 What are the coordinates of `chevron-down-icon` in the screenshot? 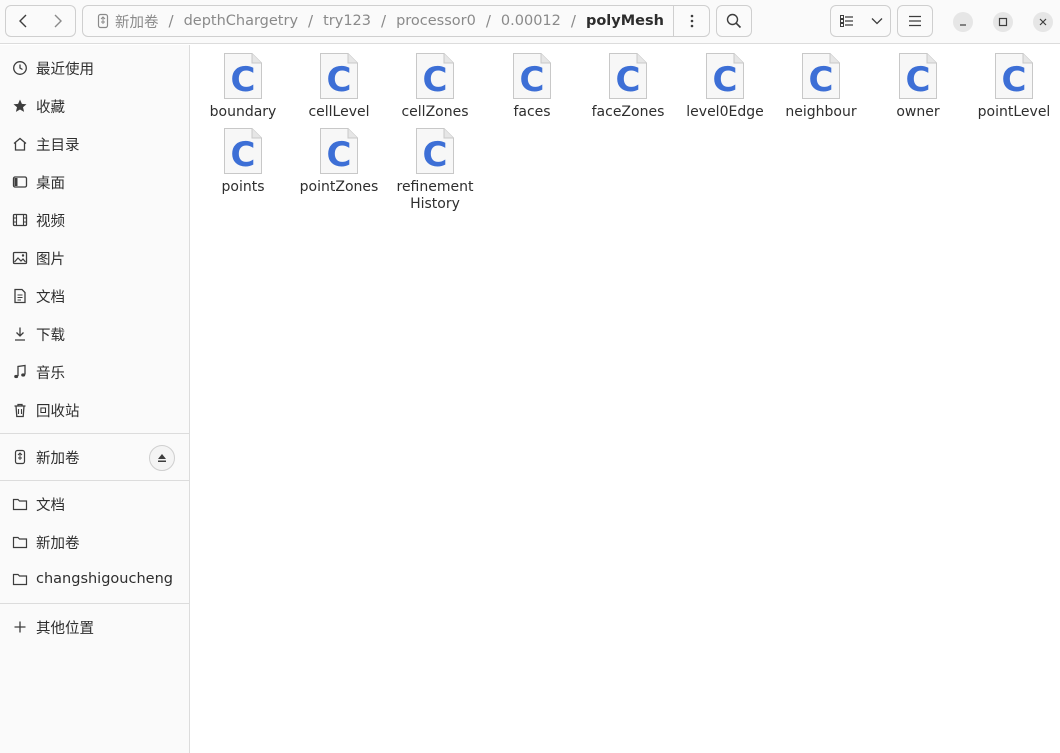 It's located at (876, 21).